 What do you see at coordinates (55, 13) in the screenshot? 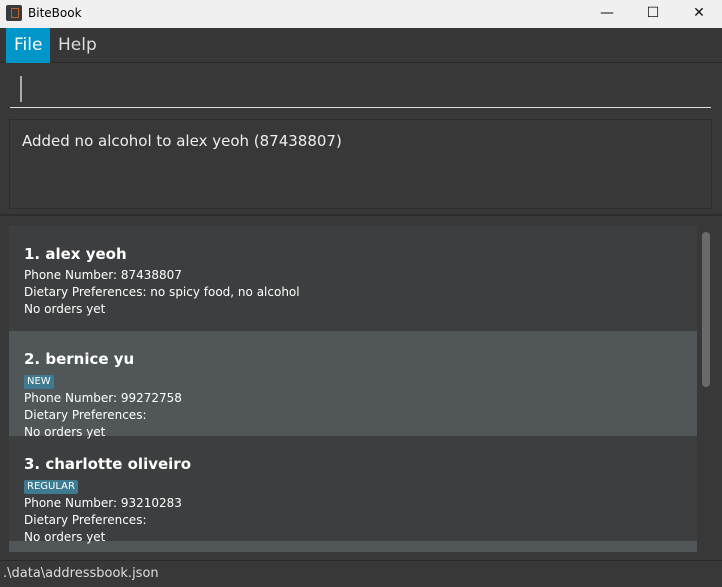
I see `window-title: BiteBook` at bounding box center [55, 13].